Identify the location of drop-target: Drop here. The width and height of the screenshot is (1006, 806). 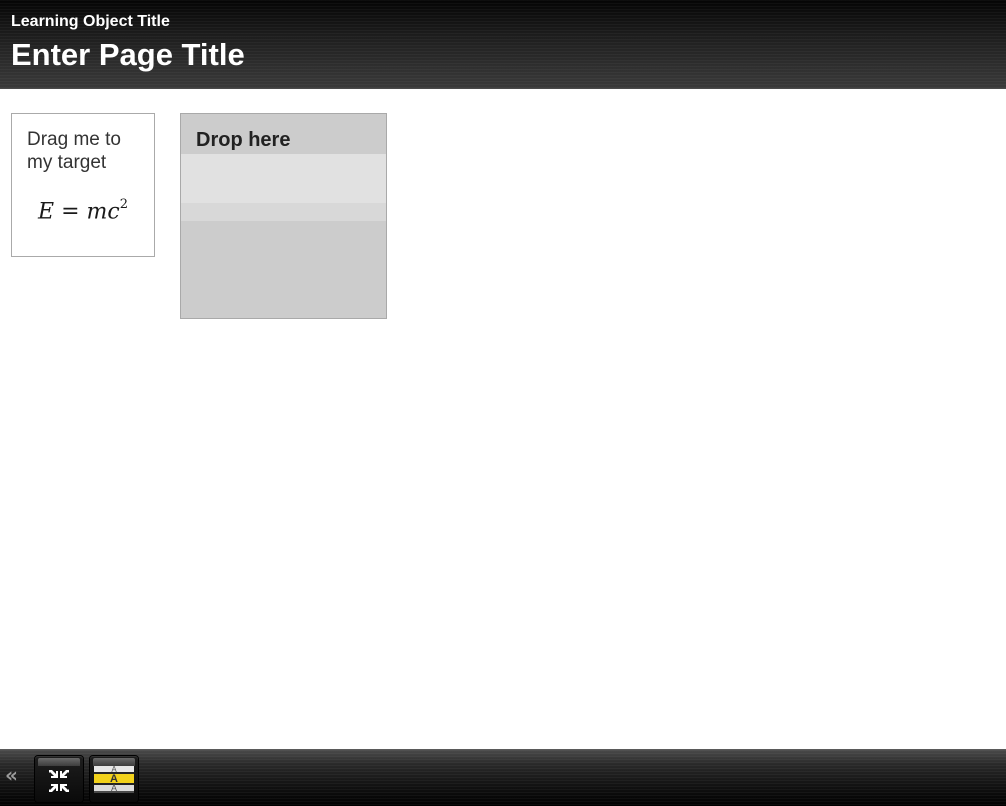
(283, 216).